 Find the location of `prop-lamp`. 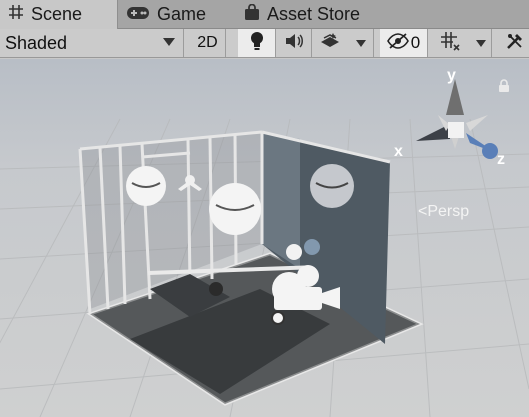

prop-lamp is located at coordinates (216, 289).